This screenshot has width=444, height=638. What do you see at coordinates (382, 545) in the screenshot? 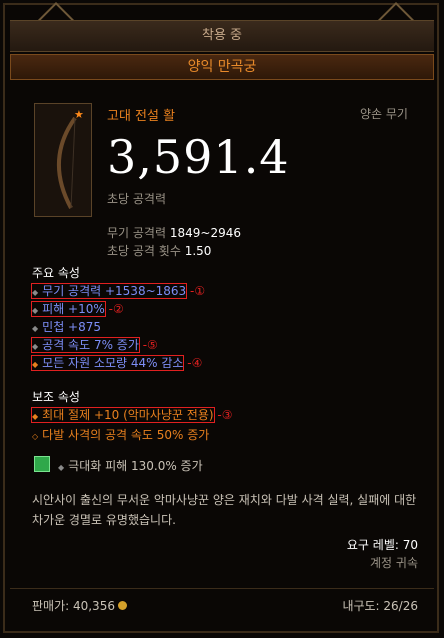
I see `required-level: 요구 레벨: 70` at bounding box center [382, 545].